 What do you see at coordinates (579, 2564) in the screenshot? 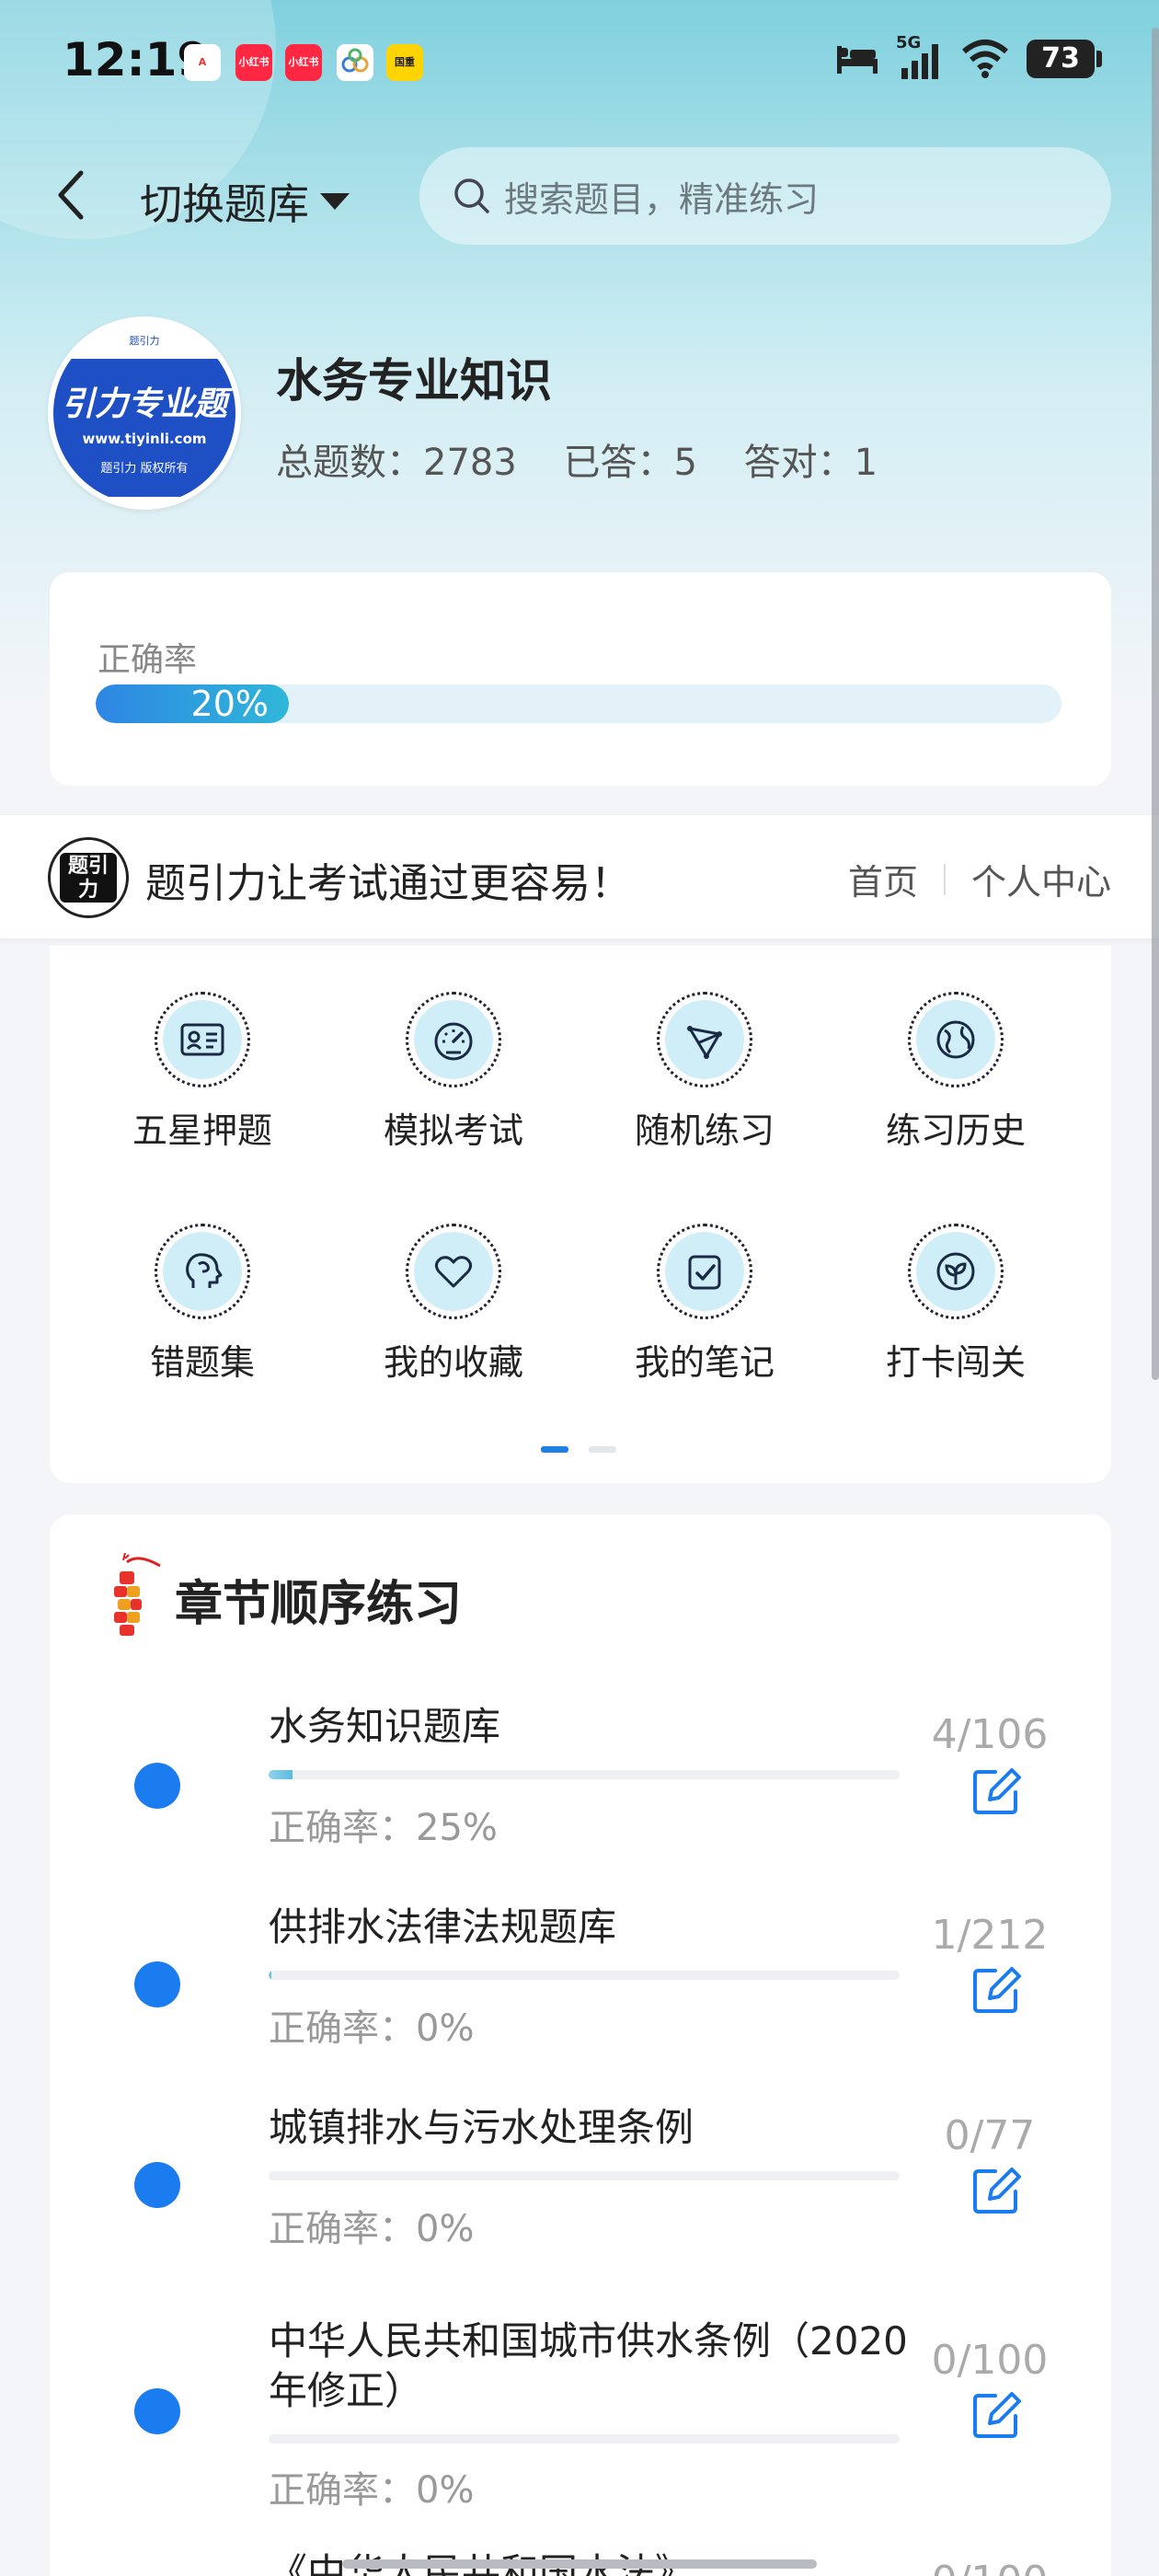
I see `home-indicator` at bounding box center [579, 2564].